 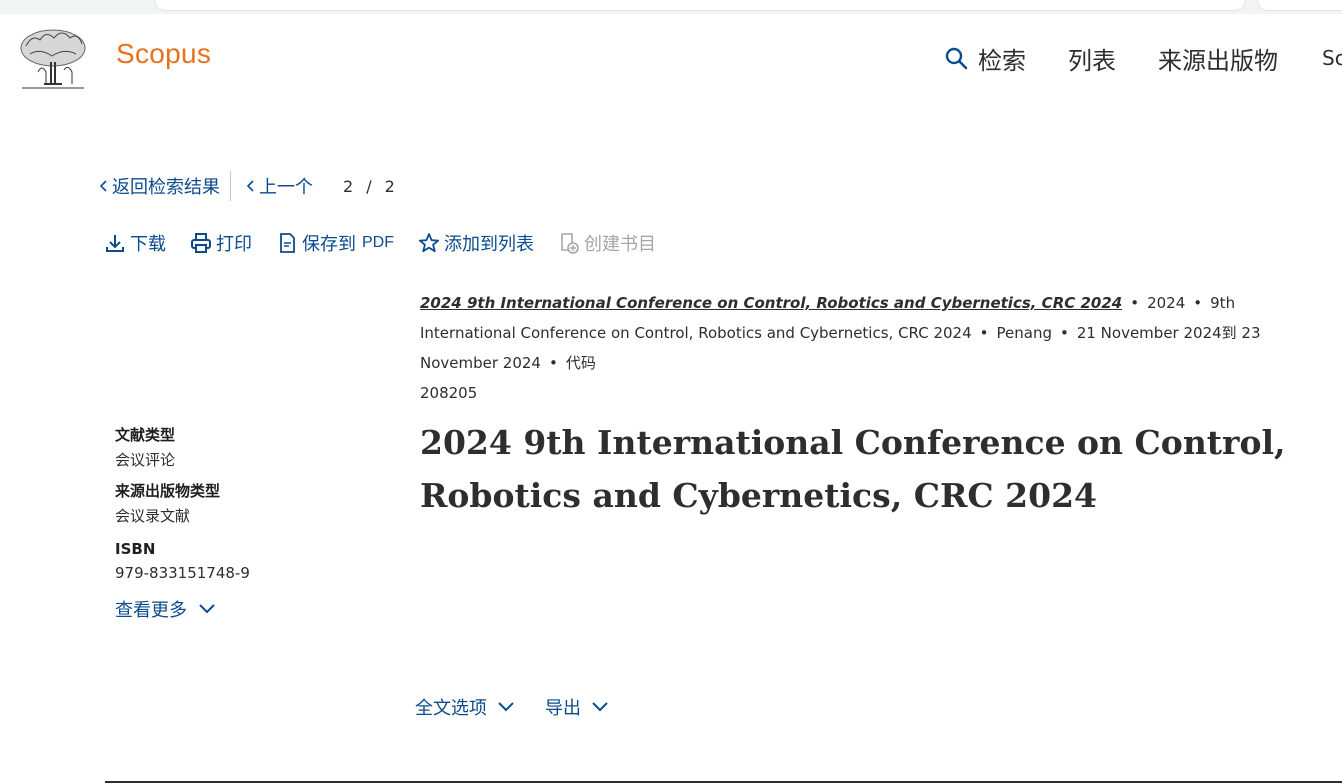 I want to click on save-to-pdf-label: 保存到, so click(x=329, y=244).